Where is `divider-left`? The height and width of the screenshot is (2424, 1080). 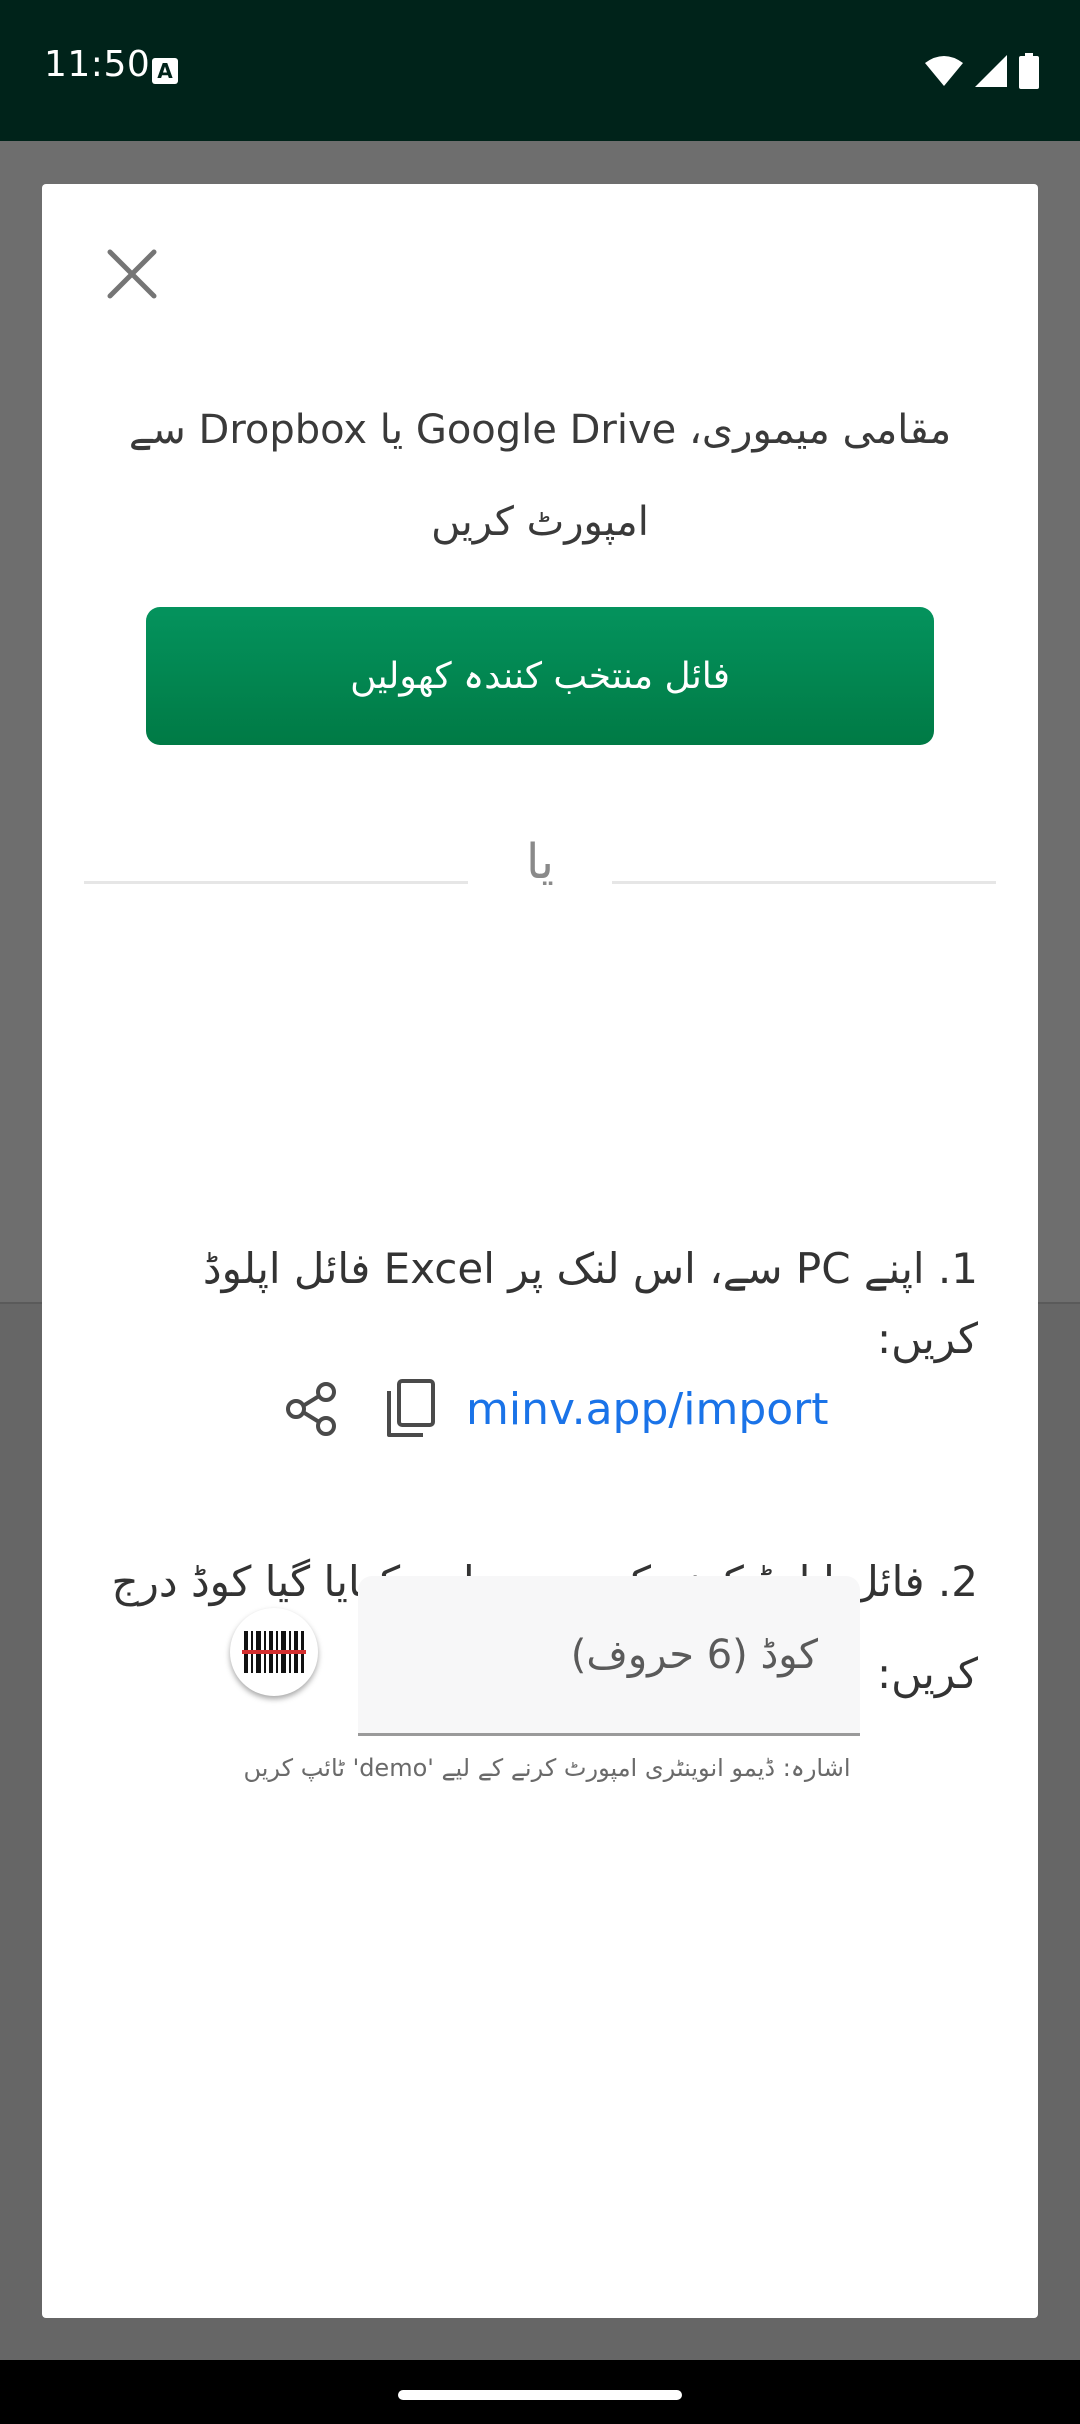
divider-left is located at coordinates (276, 882).